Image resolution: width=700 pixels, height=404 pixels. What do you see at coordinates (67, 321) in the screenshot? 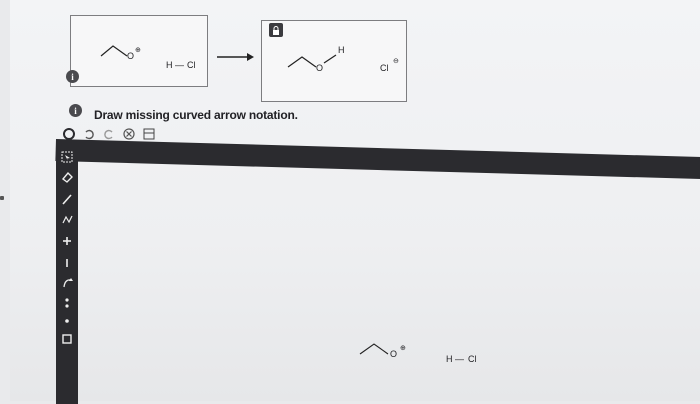
I see `radical-icon` at bounding box center [67, 321].